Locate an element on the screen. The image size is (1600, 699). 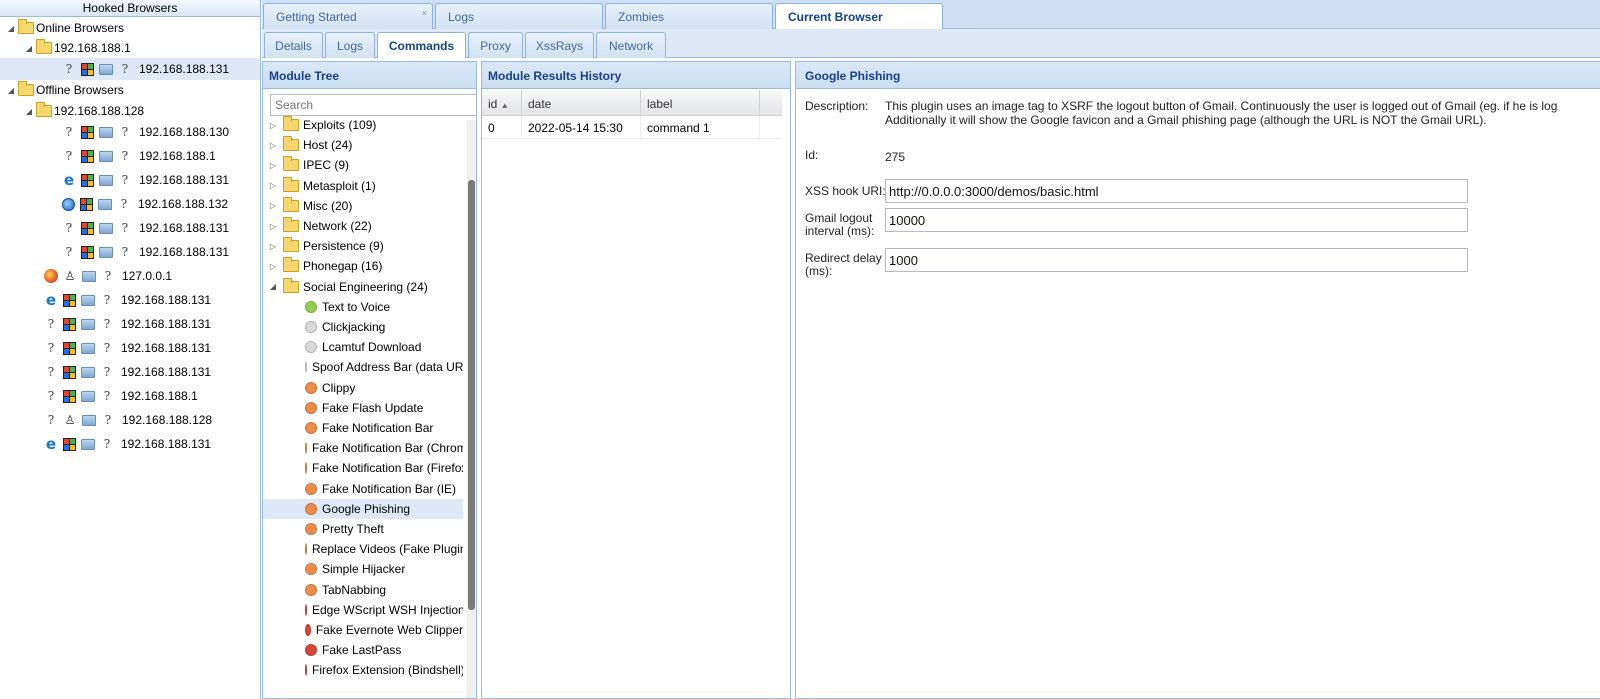
redirect-delay-input is located at coordinates (1176, 260).